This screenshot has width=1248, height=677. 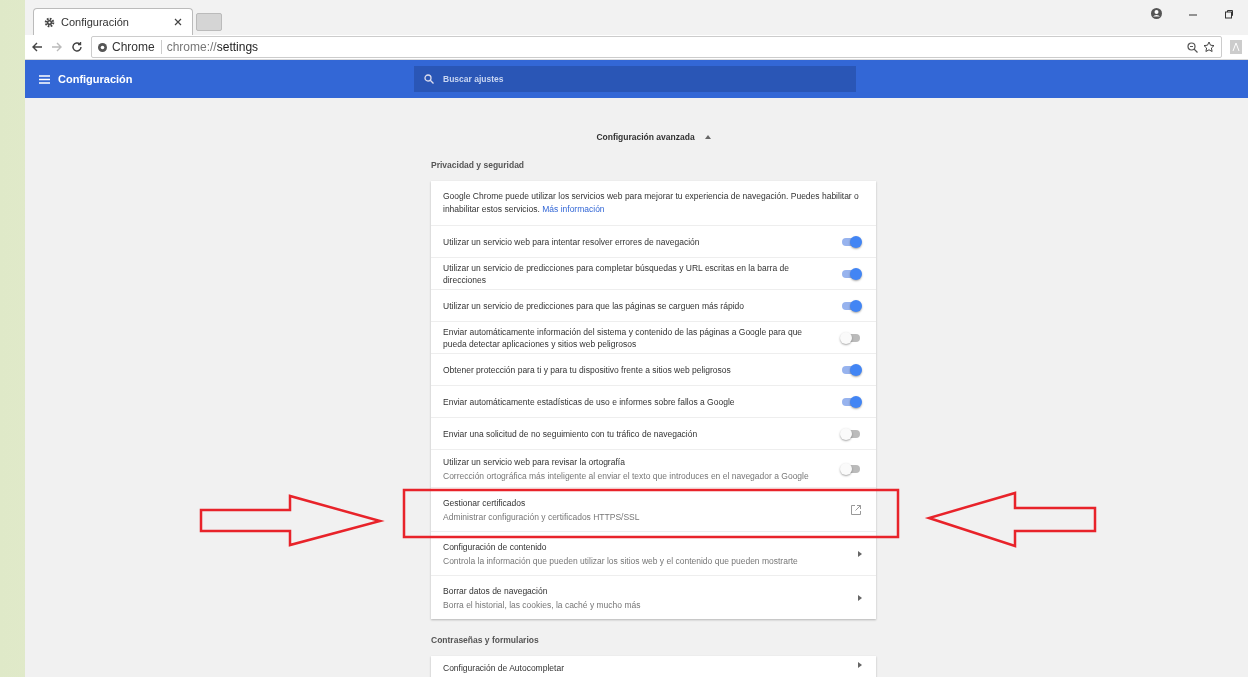 What do you see at coordinates (651, 203) in the screenshot?
I see `privacy-description: Google Chrome puede utilizar los servicios web para mejorar tu experiencia de navegación. Puedes habilitar o inhabilitar estos servicios. Más información` at bounding box center [651, 203].